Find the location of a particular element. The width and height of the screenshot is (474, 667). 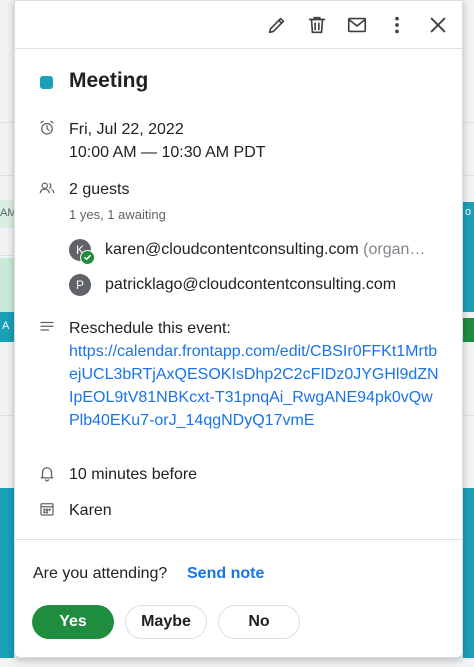

popup-toolbar is located at coordinates (238, 25).